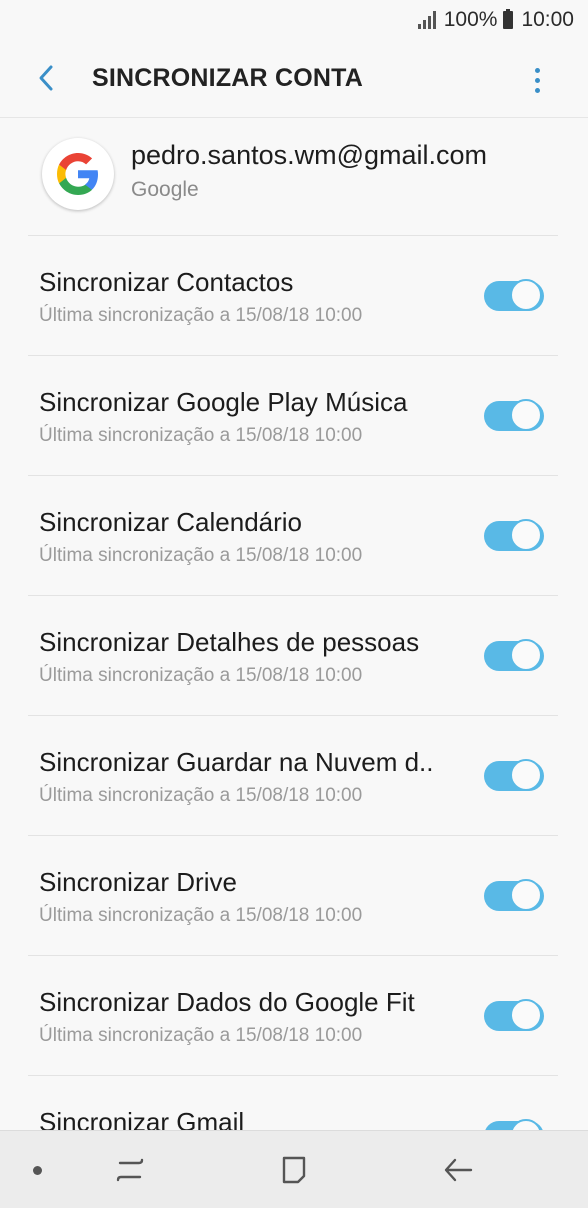 The height and width of the screenshot is (1208, 588). I want to click on back-arrow-icon, so click(46, 78).